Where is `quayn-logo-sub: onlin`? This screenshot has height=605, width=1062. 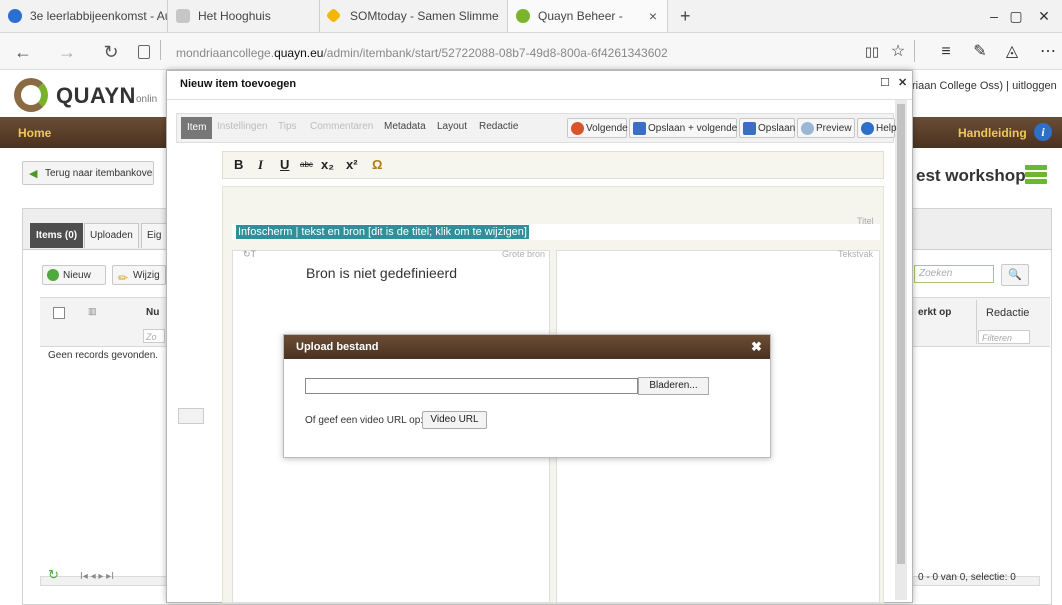 quayn-logo-sub: onlin is located at coordinates (147, 99).